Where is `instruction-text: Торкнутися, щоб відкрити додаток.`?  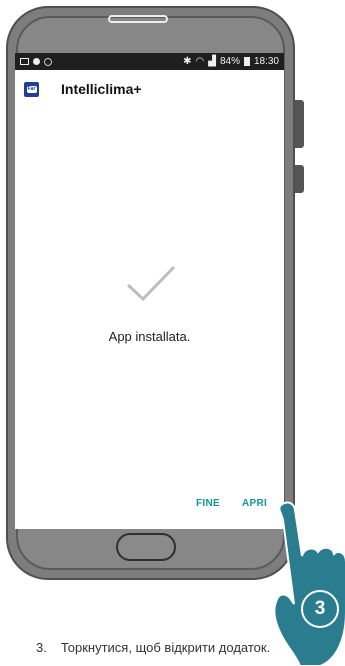 instruction-text: Торкнутися, щоб відкрити додаток. is located at coordinates (165, 647).